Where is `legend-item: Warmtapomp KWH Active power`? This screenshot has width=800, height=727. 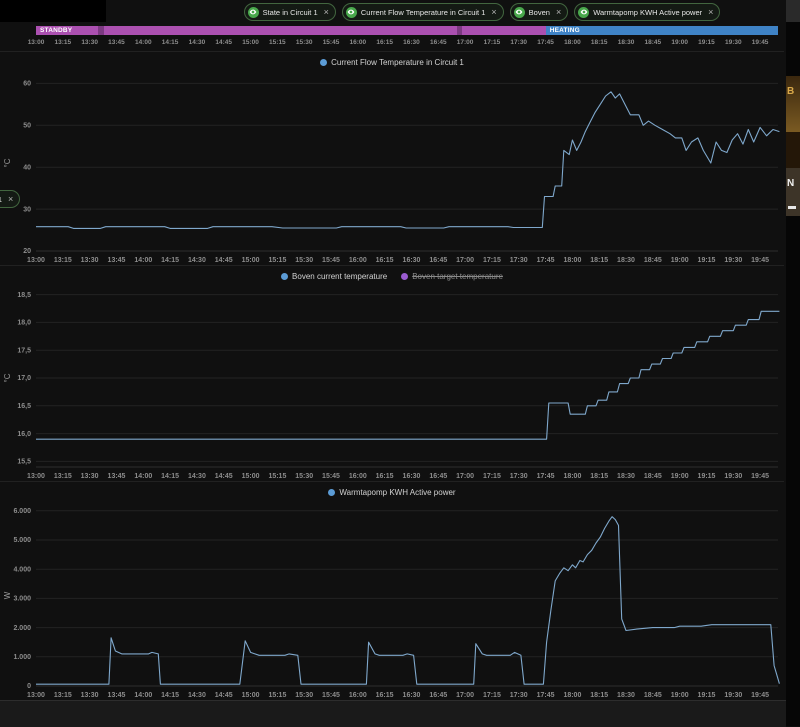
legend-item: Warmtapomp KWH Active power is located at coordinates (392, 492).